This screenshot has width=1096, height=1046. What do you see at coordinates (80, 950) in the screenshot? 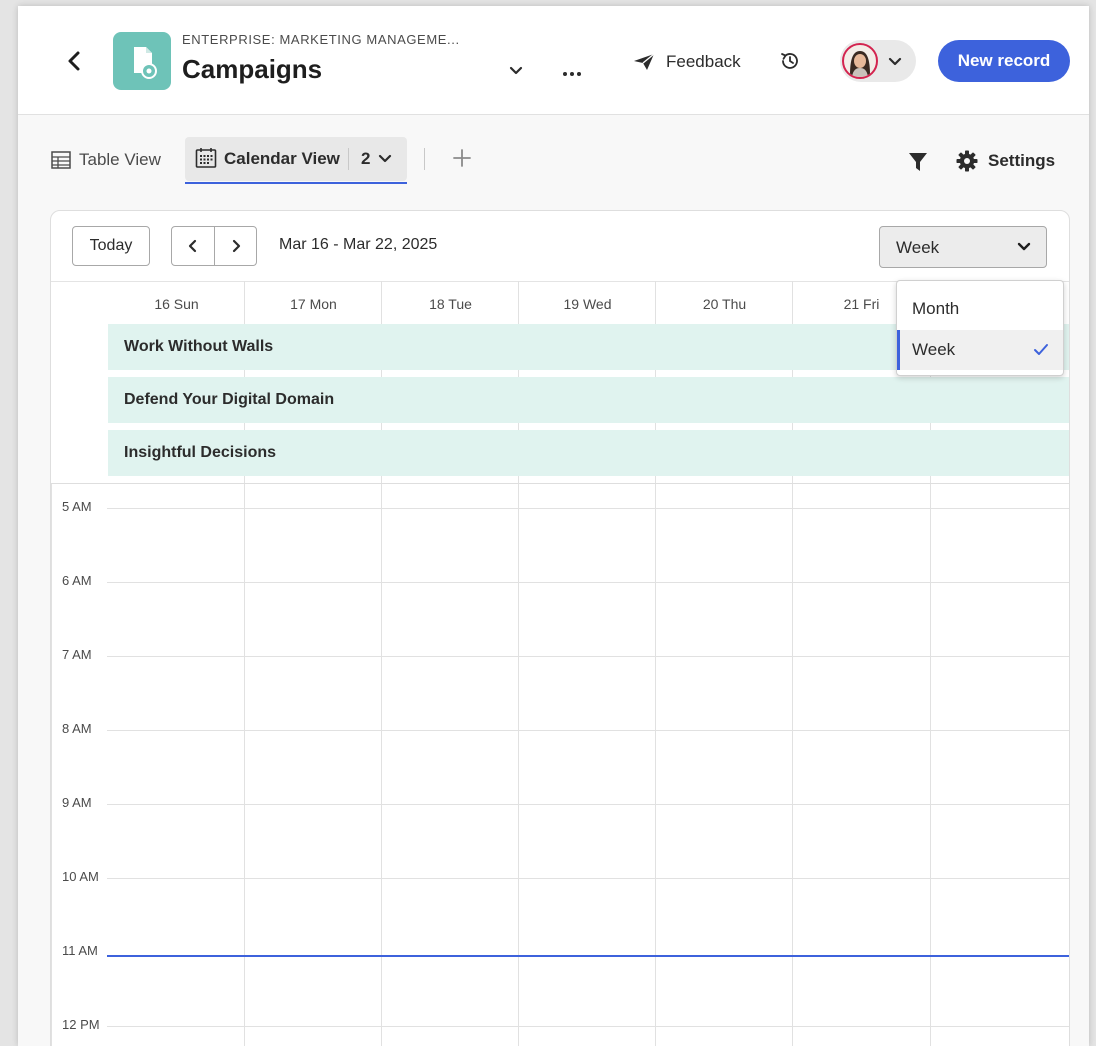
I see `hour-label: 11 AM` at bounding box center [80, 950].